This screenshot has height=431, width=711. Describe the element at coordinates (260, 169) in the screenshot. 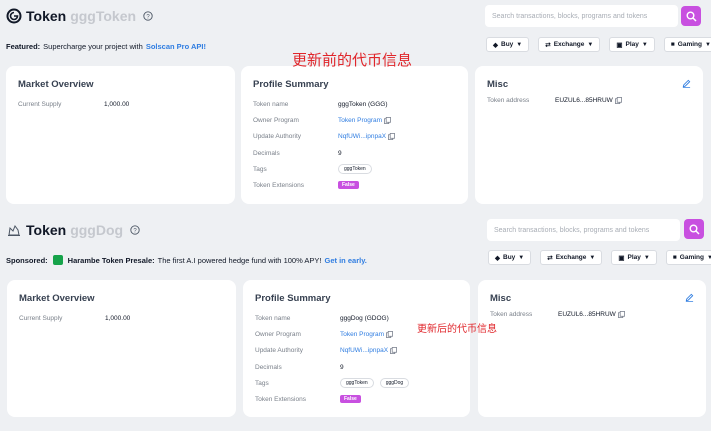

I see `tags-label: Tags` at that location.